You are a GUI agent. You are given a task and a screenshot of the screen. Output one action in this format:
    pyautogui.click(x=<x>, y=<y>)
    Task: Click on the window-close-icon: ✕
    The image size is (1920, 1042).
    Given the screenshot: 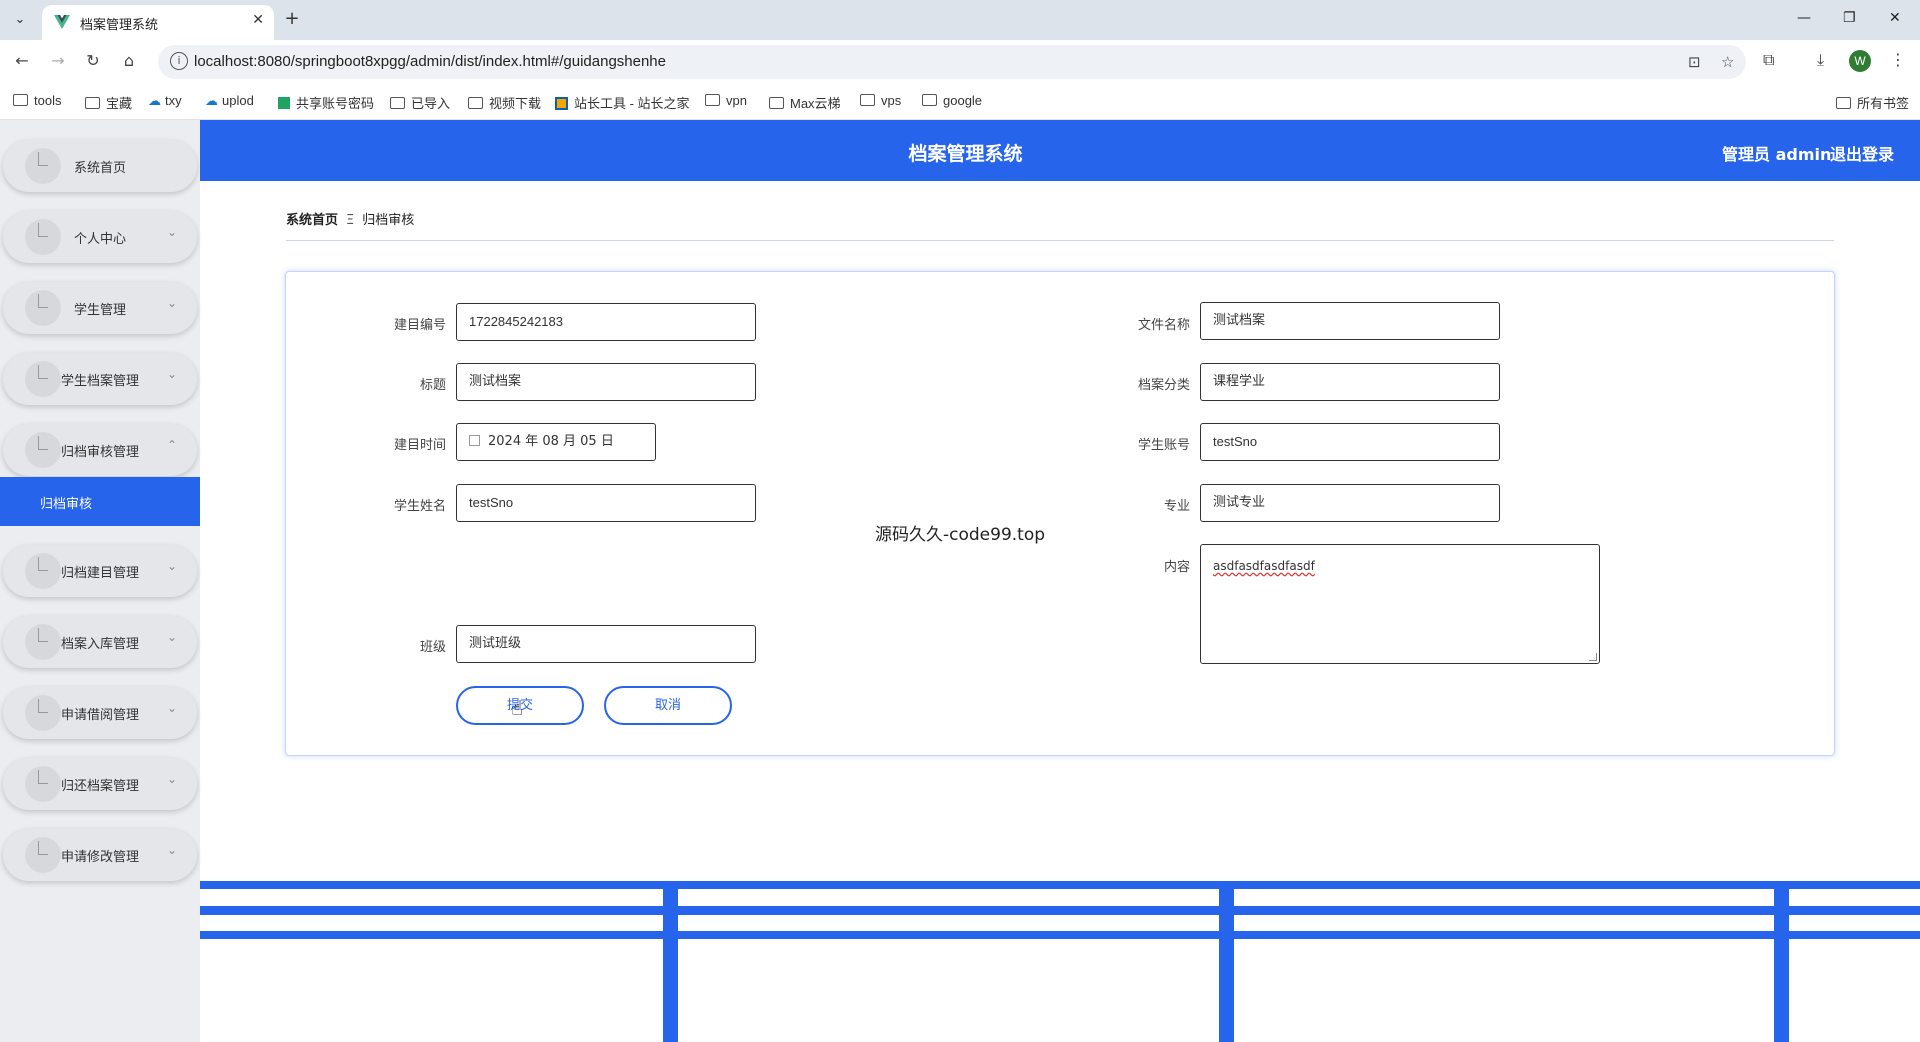 What is the action you would take?
    pyautogui.click(x=1895, y=18)
    